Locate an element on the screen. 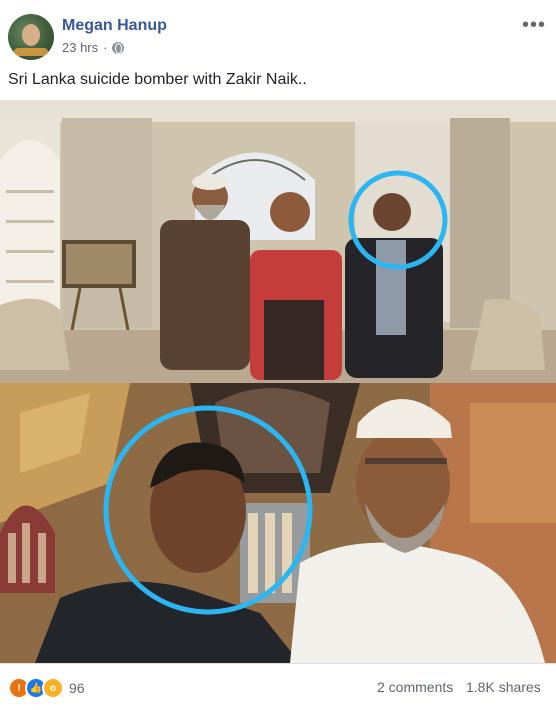 Image resolution: width=556 pixels, height=710 pixels. post-meta: 23 hrs · is located at coordinates (93, 47).